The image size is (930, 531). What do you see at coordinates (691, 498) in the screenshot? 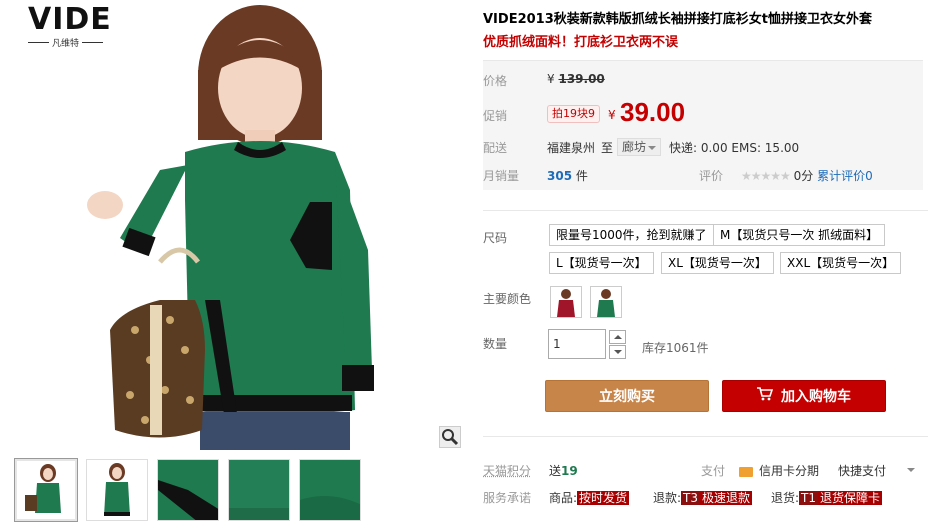
I see `refund-code-badge: T3` at bounding box center [691, 498].